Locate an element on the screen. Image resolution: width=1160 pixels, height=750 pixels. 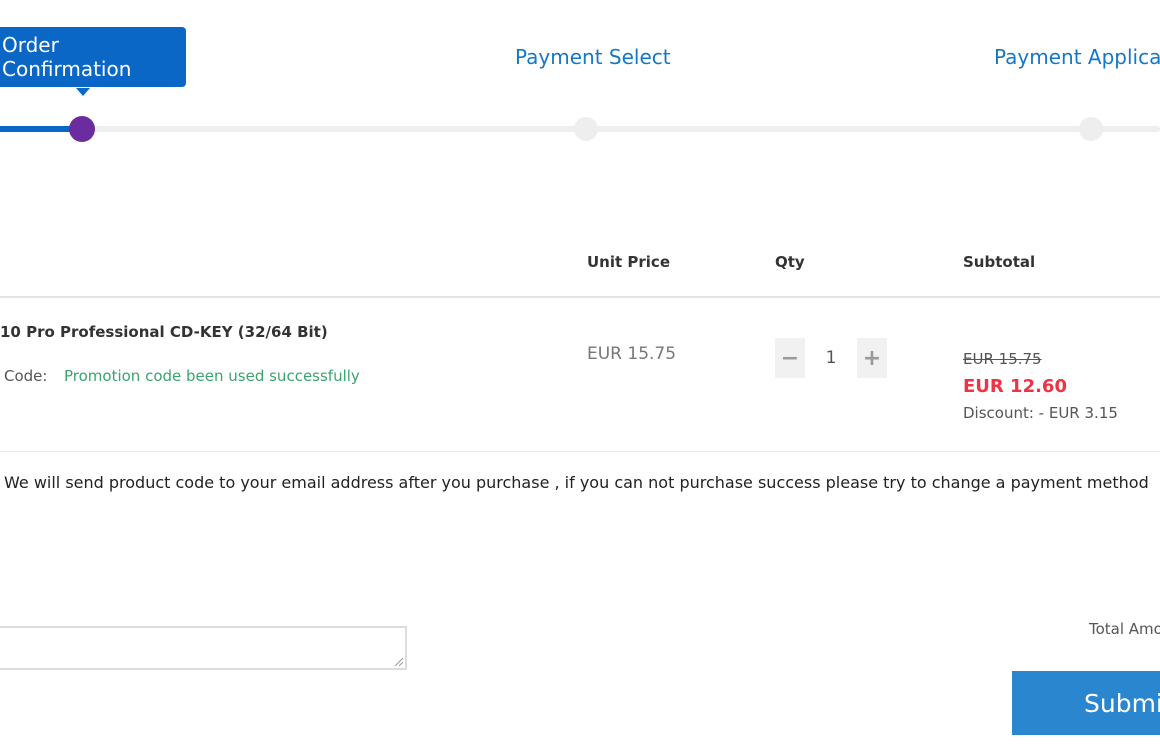
submit-button: Submi is located at coordinates (1086, 703).